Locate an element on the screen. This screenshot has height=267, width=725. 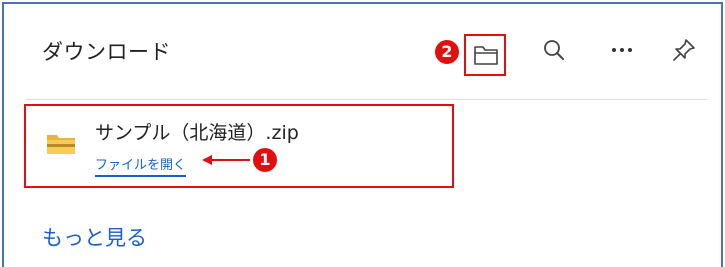
annotation-badge-2: 2 is located at coordinates (447, 52).